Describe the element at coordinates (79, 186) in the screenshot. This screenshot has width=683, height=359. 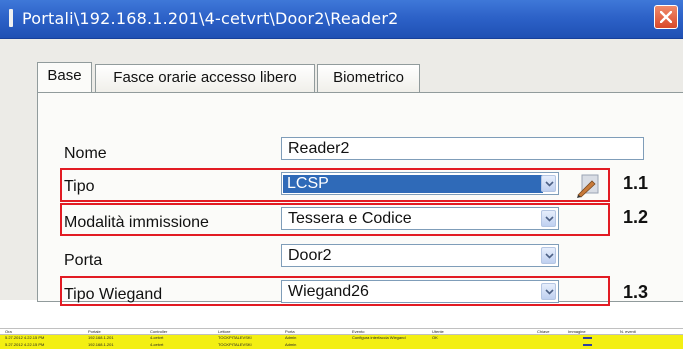
I see `tipo-label: Tipo` at that location.